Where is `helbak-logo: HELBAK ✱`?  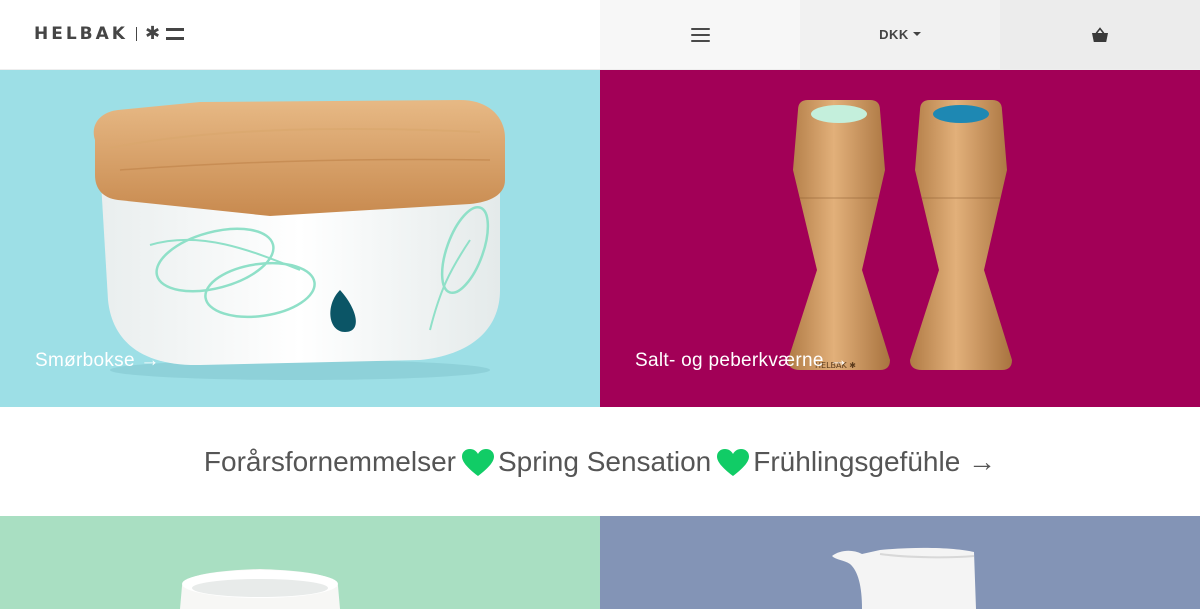 helbak-logo: HELBAK ✱ is located at coordinates (109, 34).